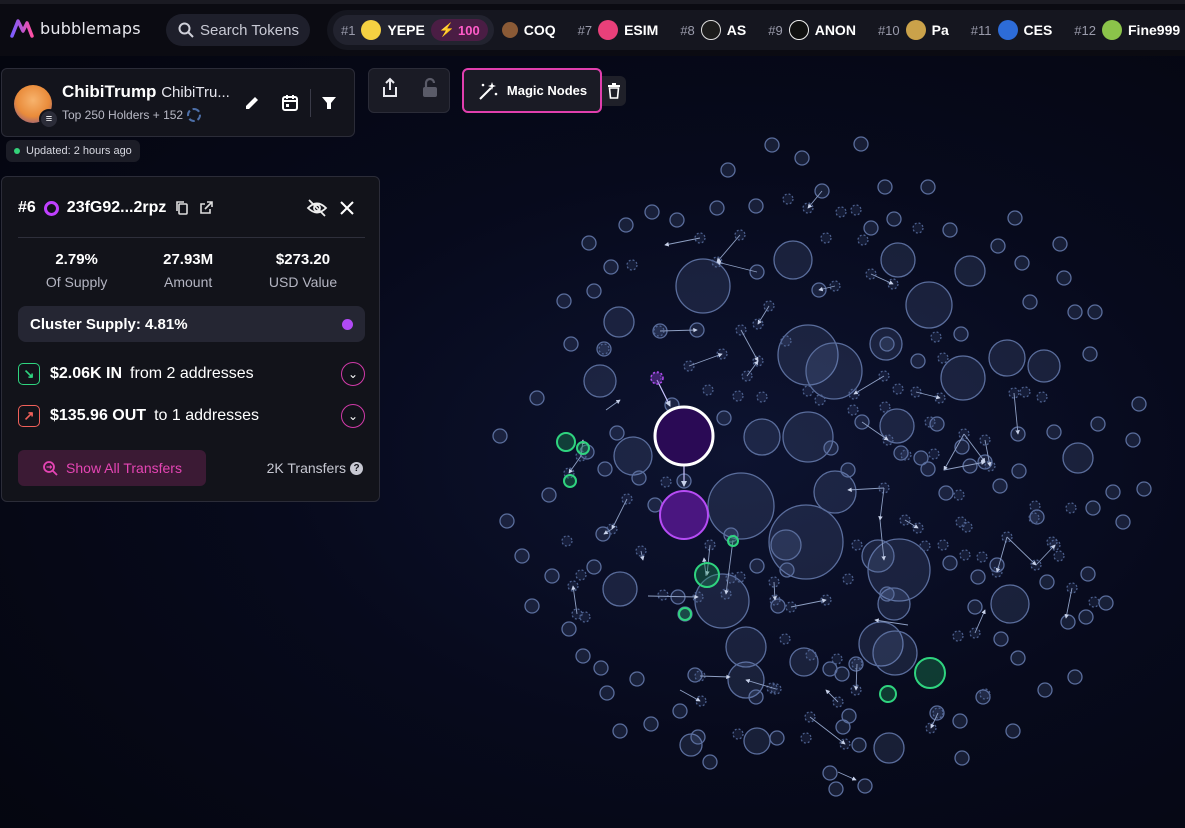 The width and height of the screenshot is (1185, 828). Describe the element at coordinates (329, 103) in the screenshot. I see `filter-icon` at that location.